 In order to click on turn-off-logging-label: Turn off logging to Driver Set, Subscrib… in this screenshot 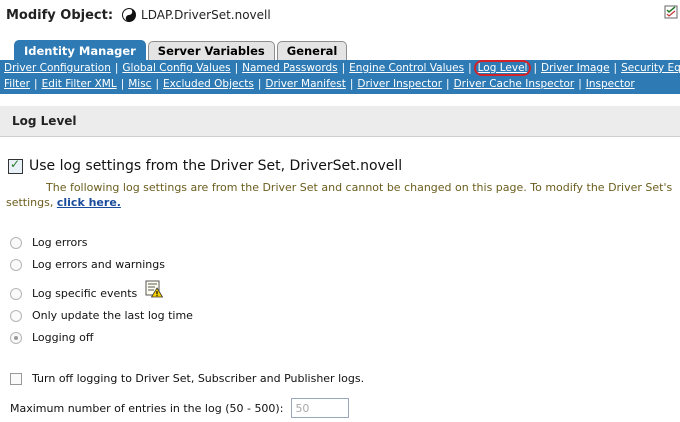, I will do `click(198, 378)`.